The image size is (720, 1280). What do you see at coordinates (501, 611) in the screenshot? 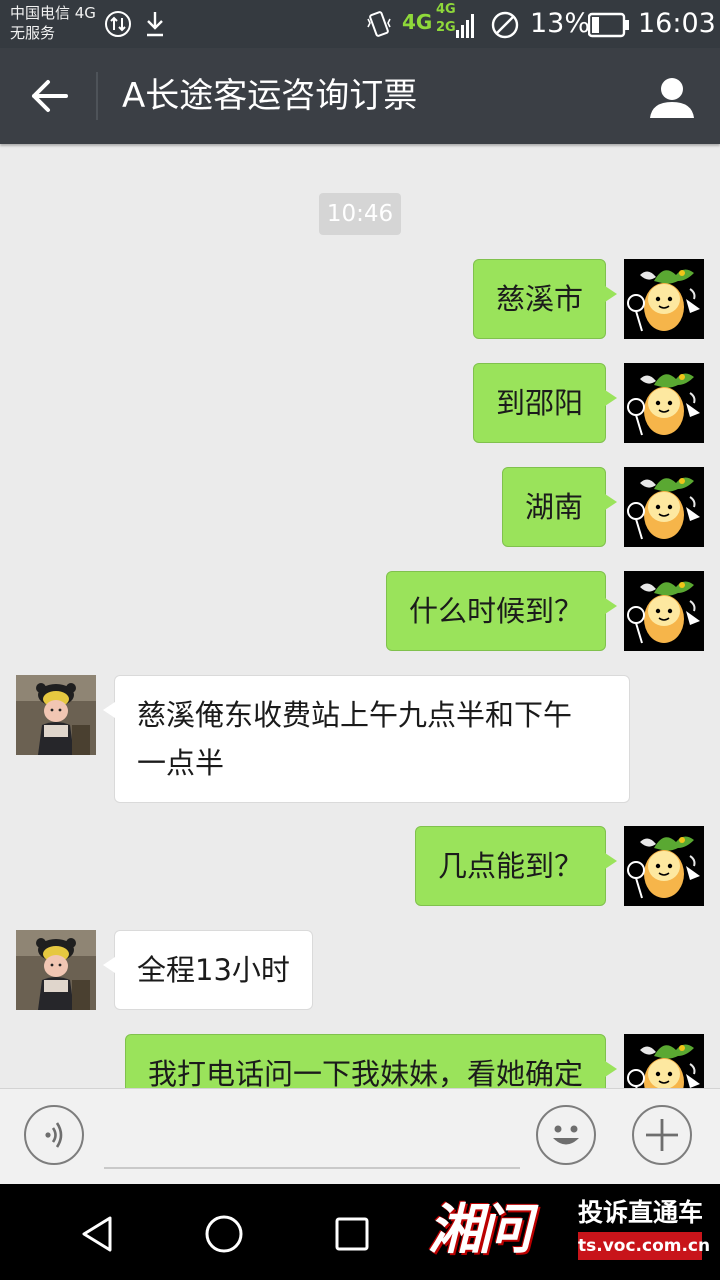
I see `outgoing-message: 什么时候到？` at bounding box center [501, 611].